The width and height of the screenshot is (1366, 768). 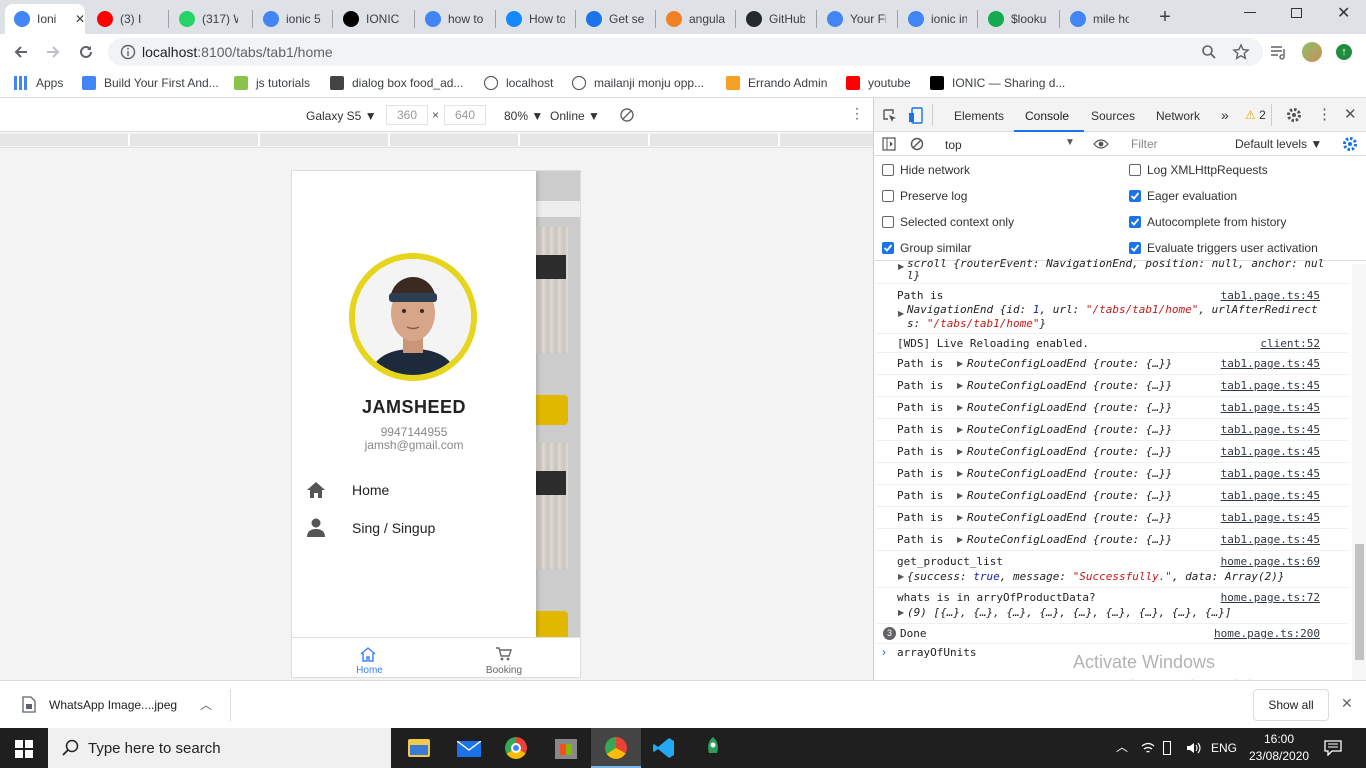 I want to click on devtools-tab-sources: Sources, so click(x=1113, y=116).